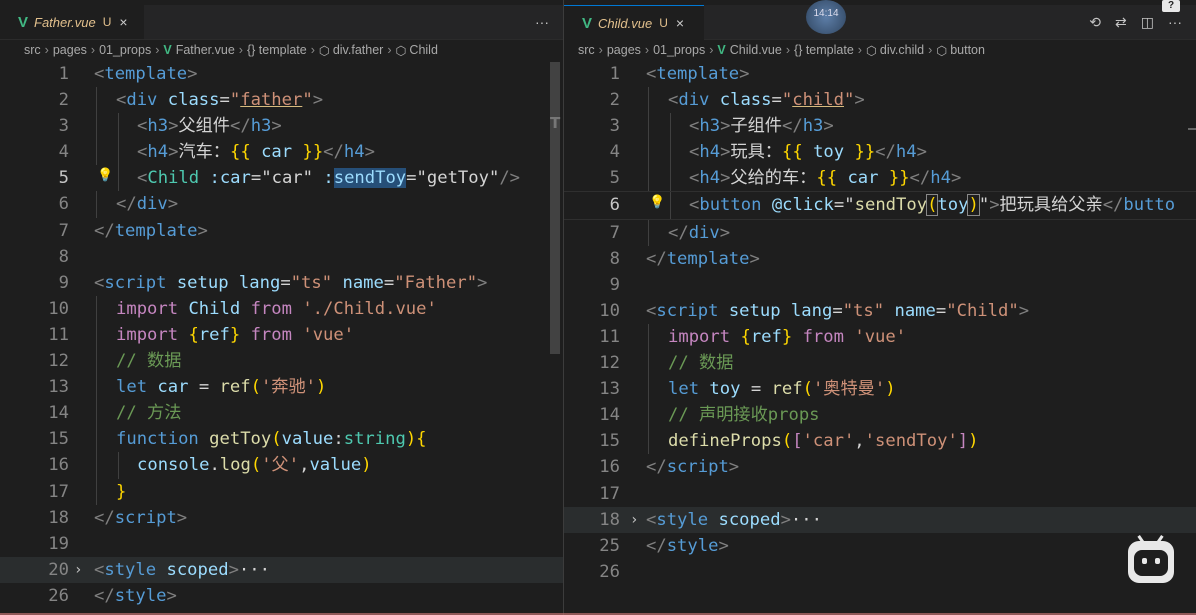 This screenshot has height=615, width=1196. Describe the element at coordinates (880, 22) in the screenshot. I see `right-tab-bar: V Child.vue U × ⟲ ⇄ ◫ ···` at that location.